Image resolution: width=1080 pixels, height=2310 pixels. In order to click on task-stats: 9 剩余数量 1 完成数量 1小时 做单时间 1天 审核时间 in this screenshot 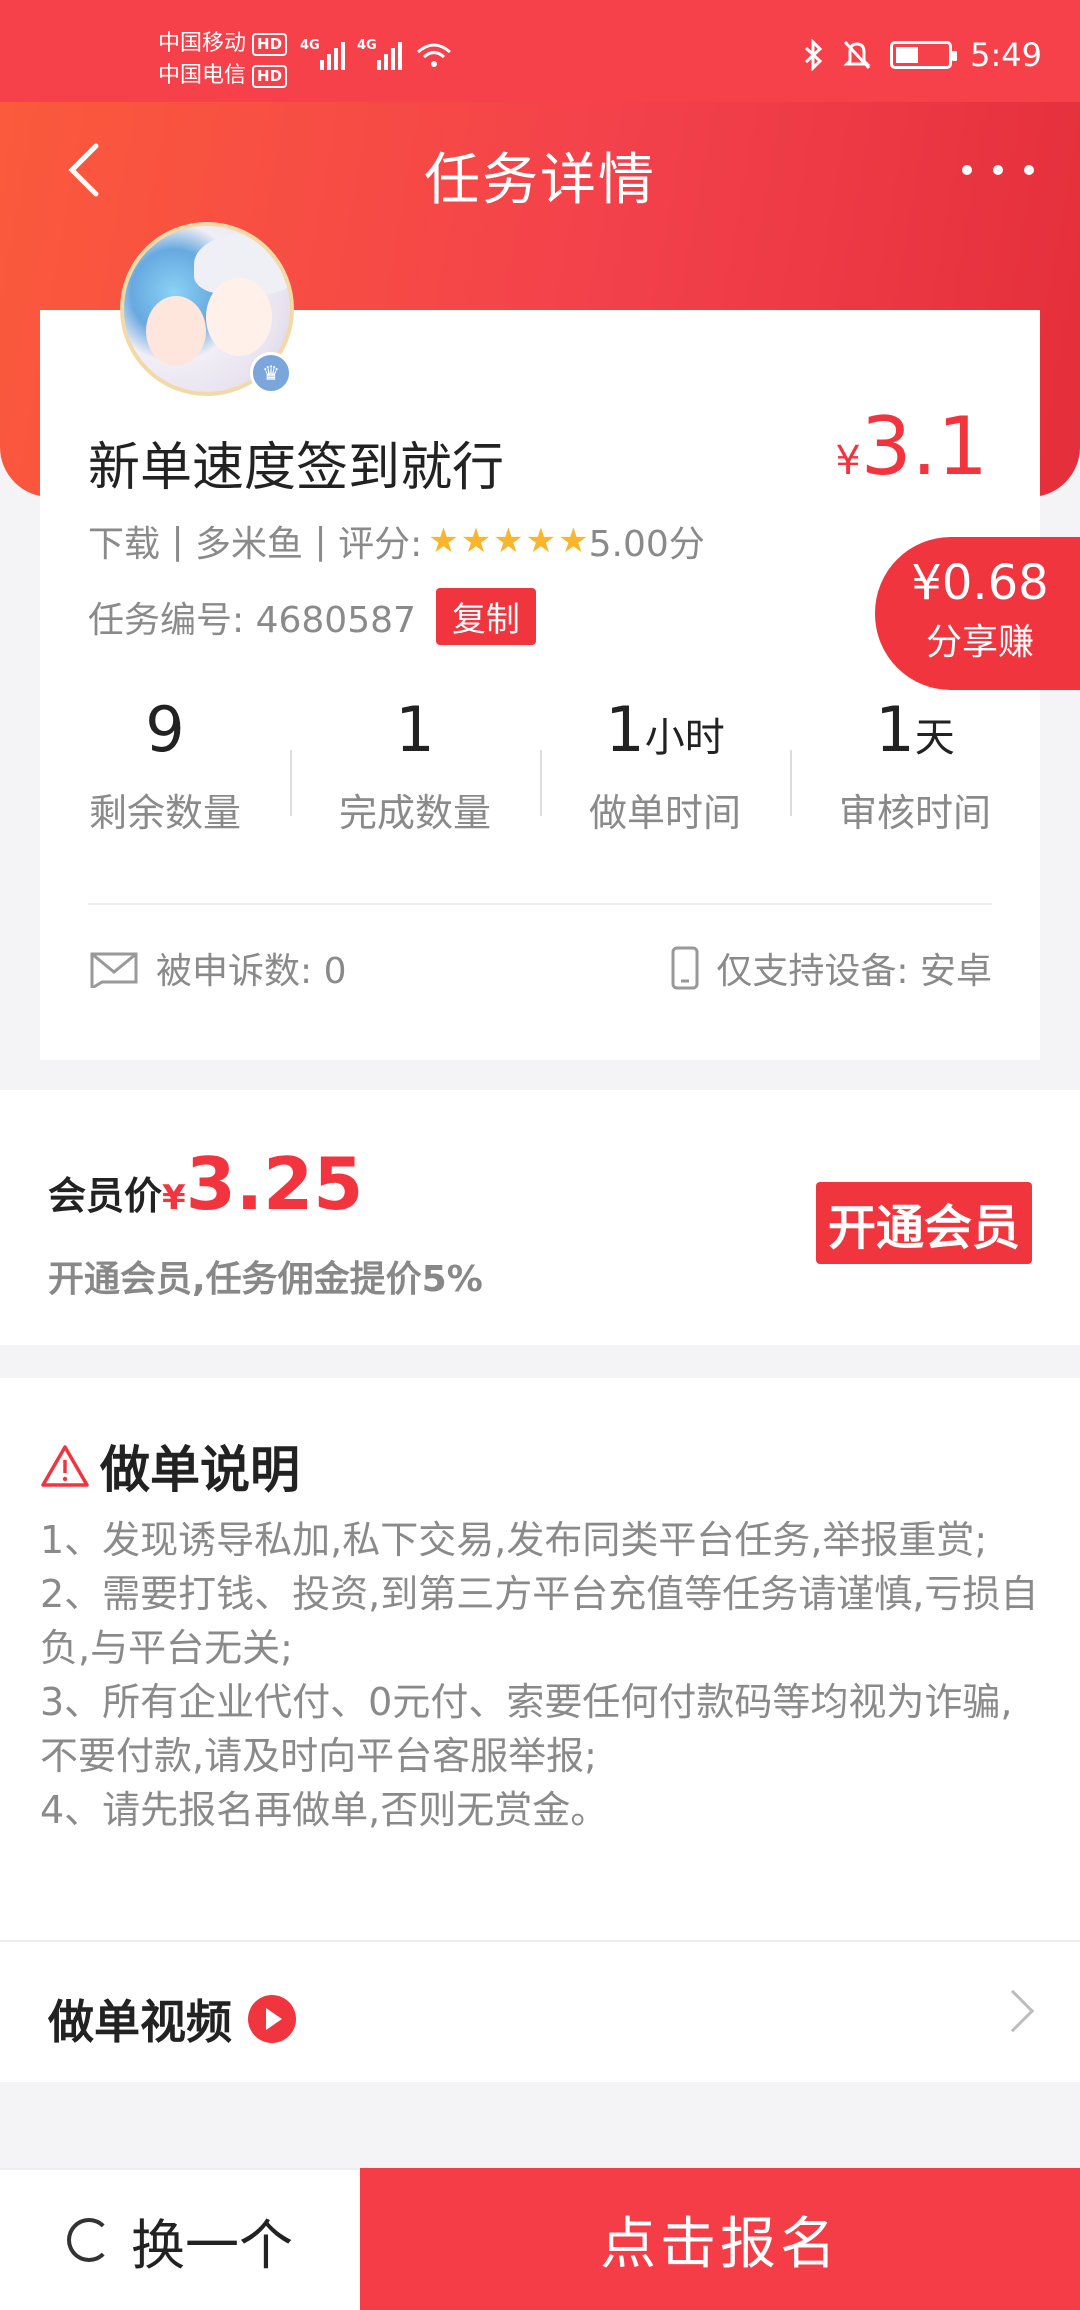, I will do `click(540, 765)`.